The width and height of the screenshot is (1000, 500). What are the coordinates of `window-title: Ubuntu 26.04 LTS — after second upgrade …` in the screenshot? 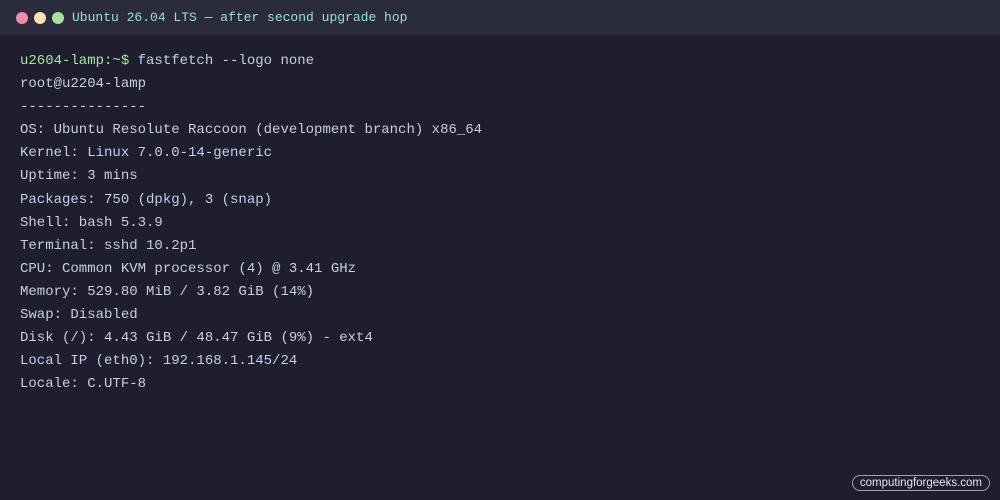 It's located at (240, 17).